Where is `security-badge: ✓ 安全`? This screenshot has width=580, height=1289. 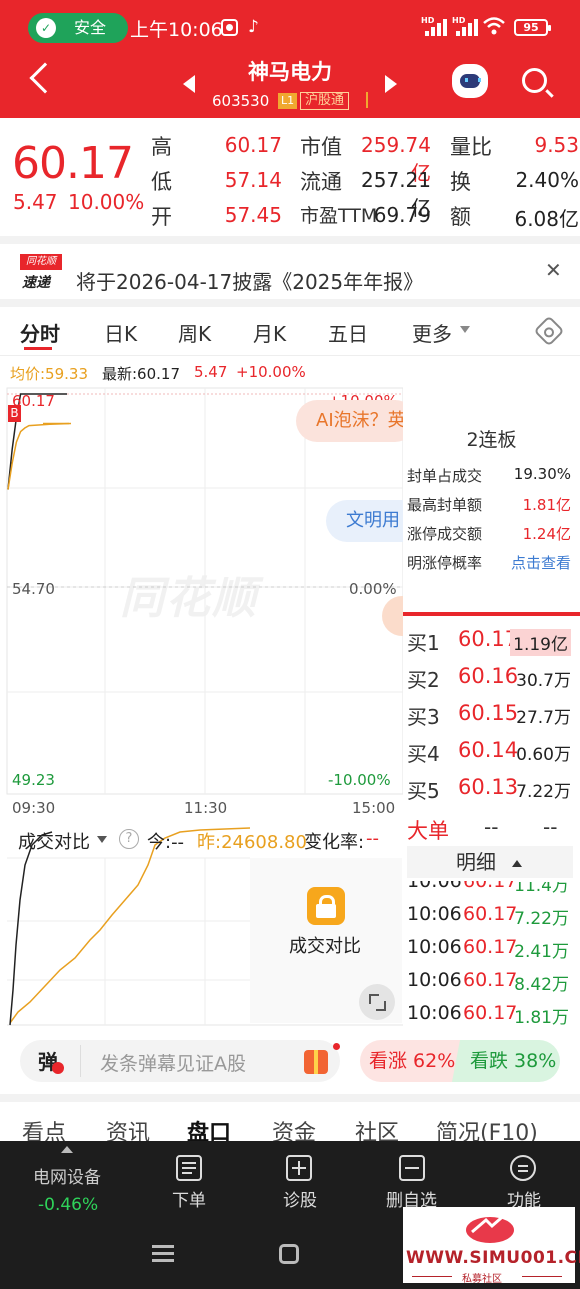 security-badge: ✓ 安全 is located at coordinates (78, 28).